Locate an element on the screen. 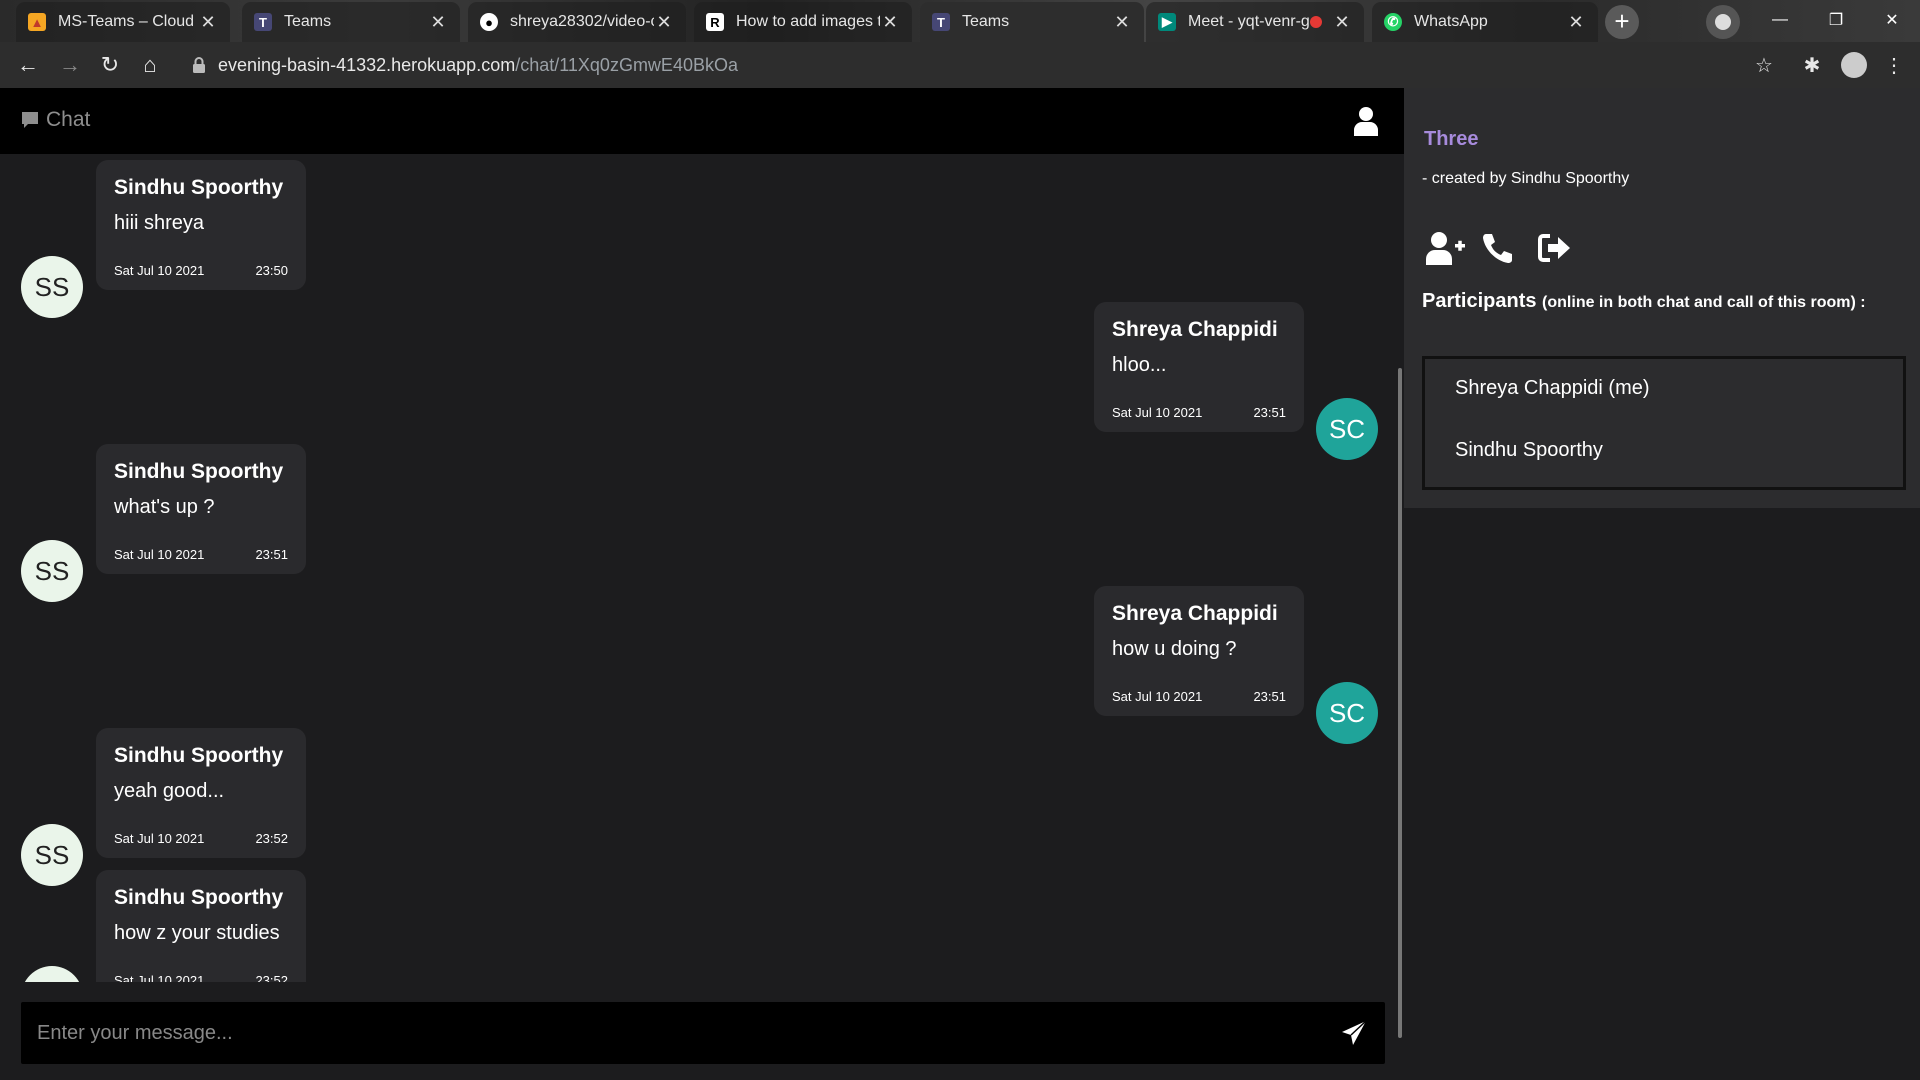  browser-tab: ▲ MS-Teams – Cloud Fir ✕ is located at coordinates (123, 22).